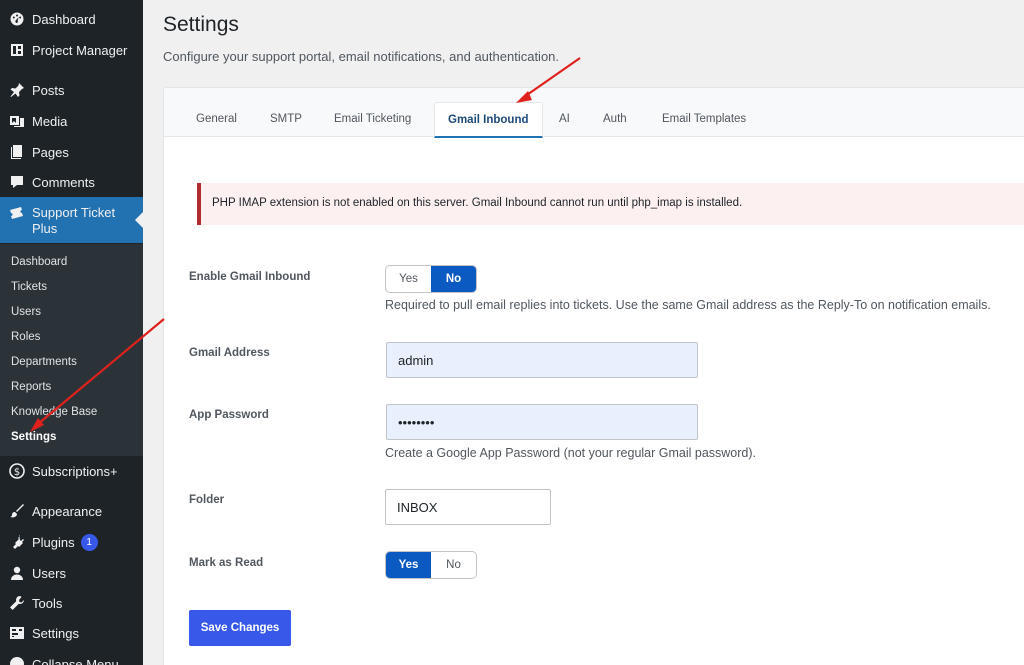  I want to click on submenu-settings: Settings, so click(33, 437).